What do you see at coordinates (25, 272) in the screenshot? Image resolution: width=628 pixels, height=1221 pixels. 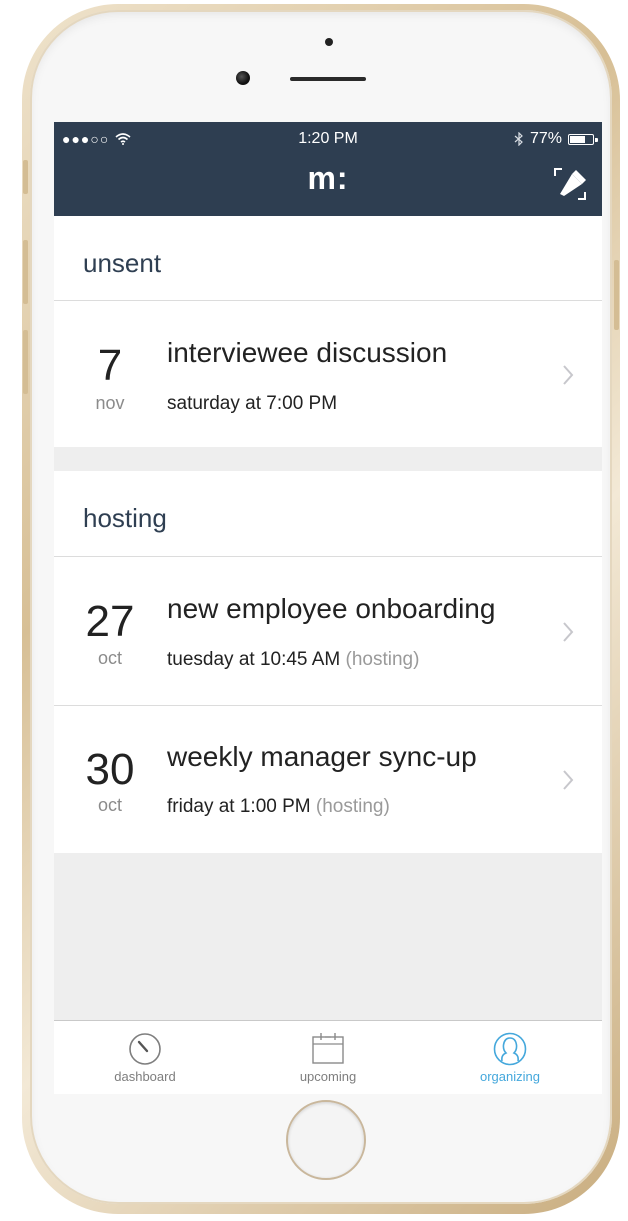 I see `volume-up-button` at bounding box center [25, 272].